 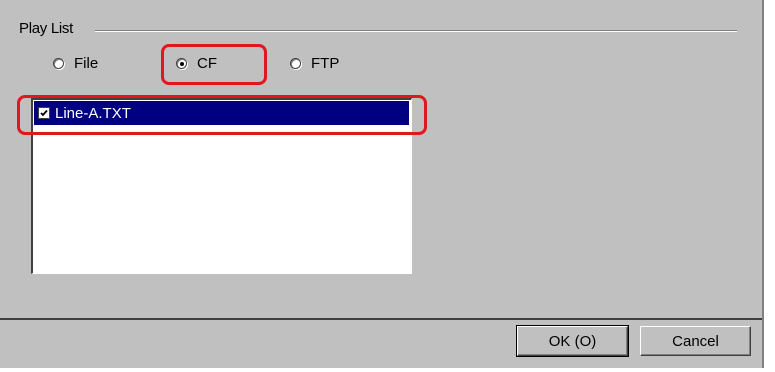 I want to click on cf-highlight-annotation, so click(x=214, y=64).